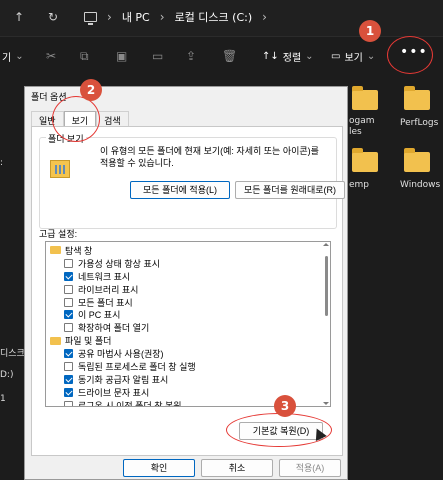 The width and height of the screenshot is (443, 480). I want to click on tree-option: 공유 마법사 사용(권장), so click(188, 353).